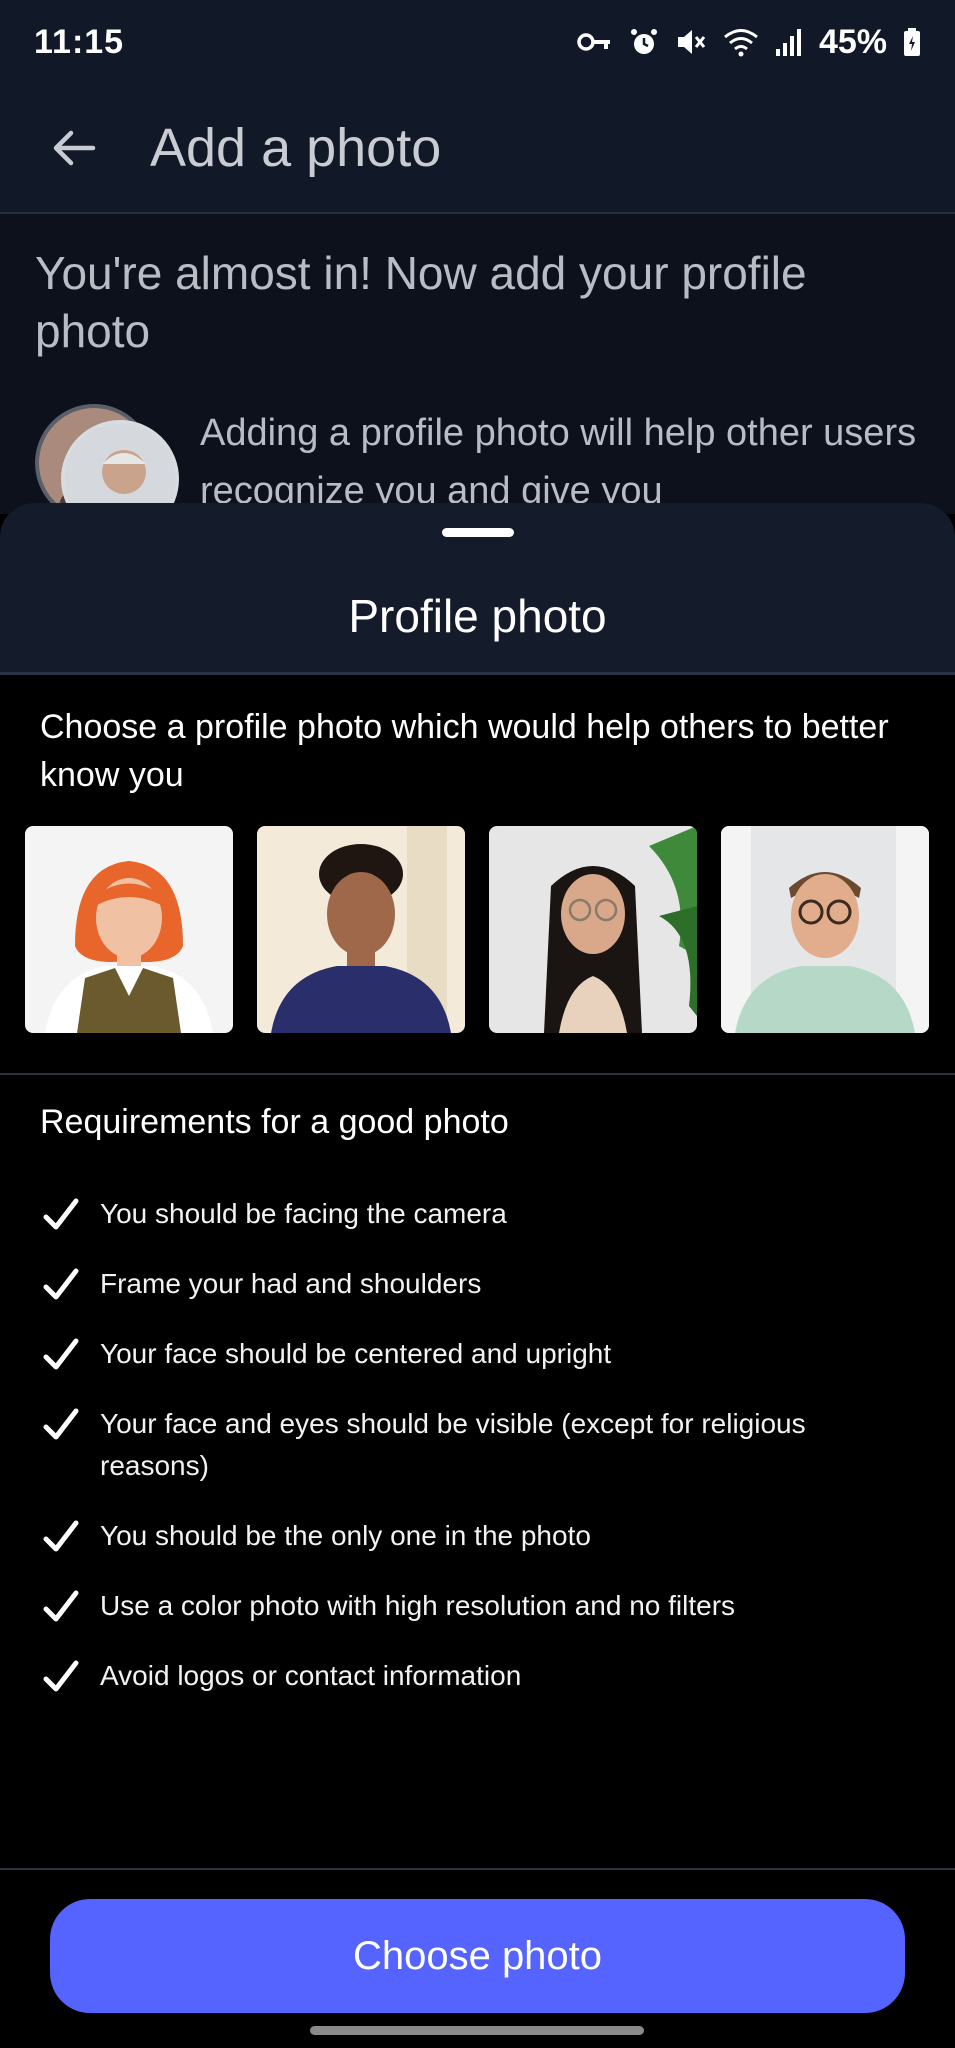  Describe the element at coordinates (274, 1122) in the screenshot. I see `requirements-title: Requirements for a good photo` at that location.